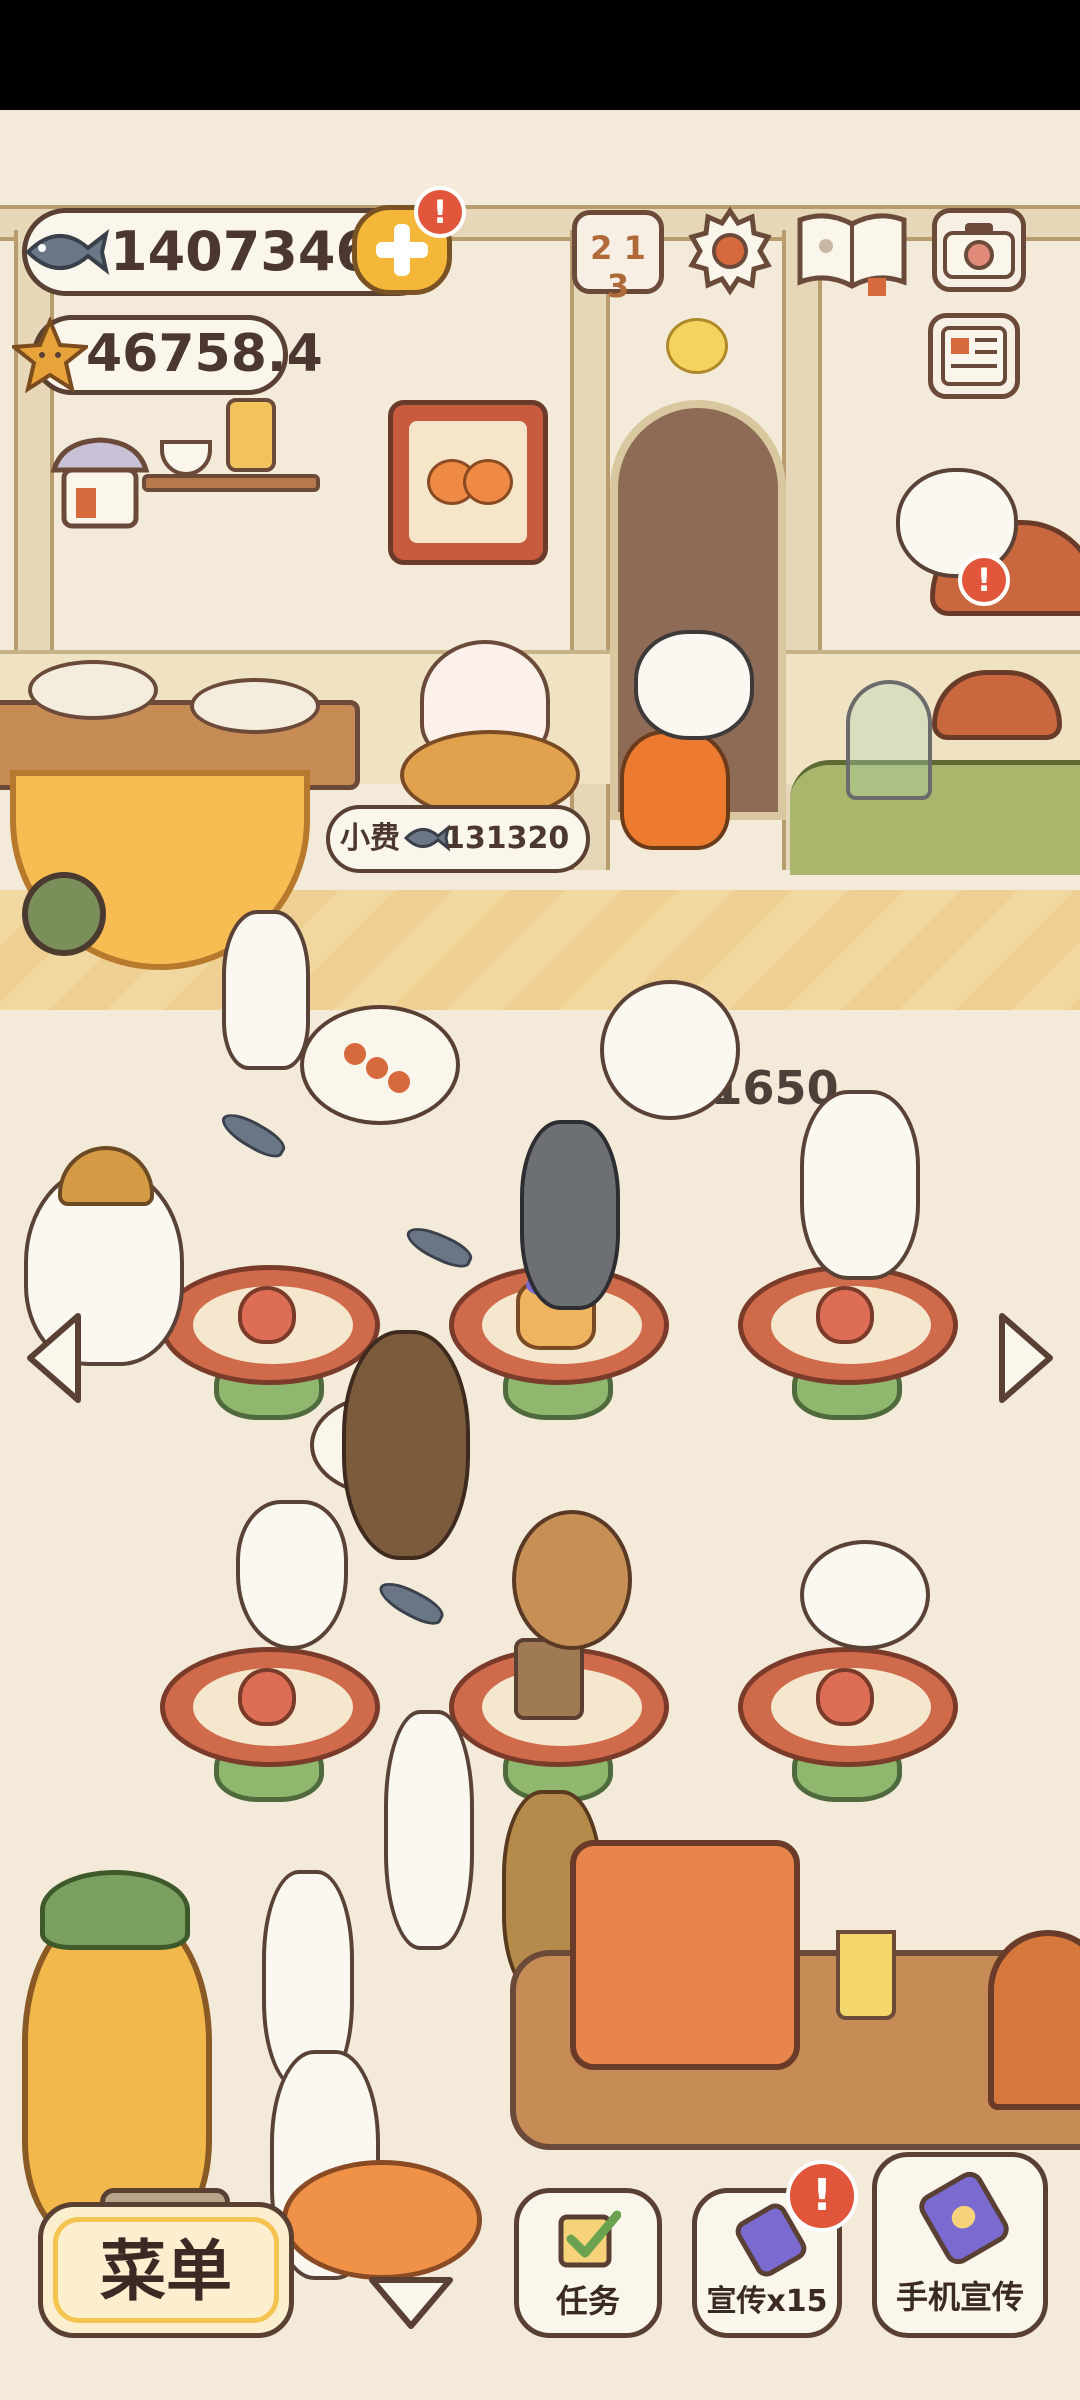 This screenshot has height=2400, width=1080. Describe the element at coordinates (935, 817) in the screenshot. I see `grass-bed` at that location.